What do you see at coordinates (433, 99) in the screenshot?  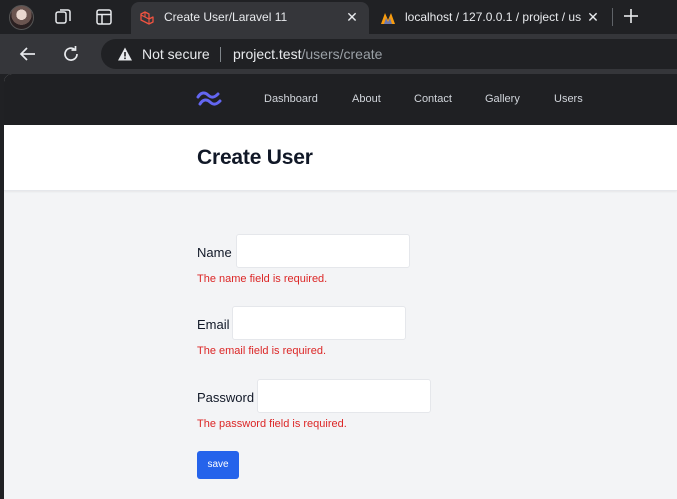 I see `nav-link-contact: Contact` at bounding box center [433, 99].